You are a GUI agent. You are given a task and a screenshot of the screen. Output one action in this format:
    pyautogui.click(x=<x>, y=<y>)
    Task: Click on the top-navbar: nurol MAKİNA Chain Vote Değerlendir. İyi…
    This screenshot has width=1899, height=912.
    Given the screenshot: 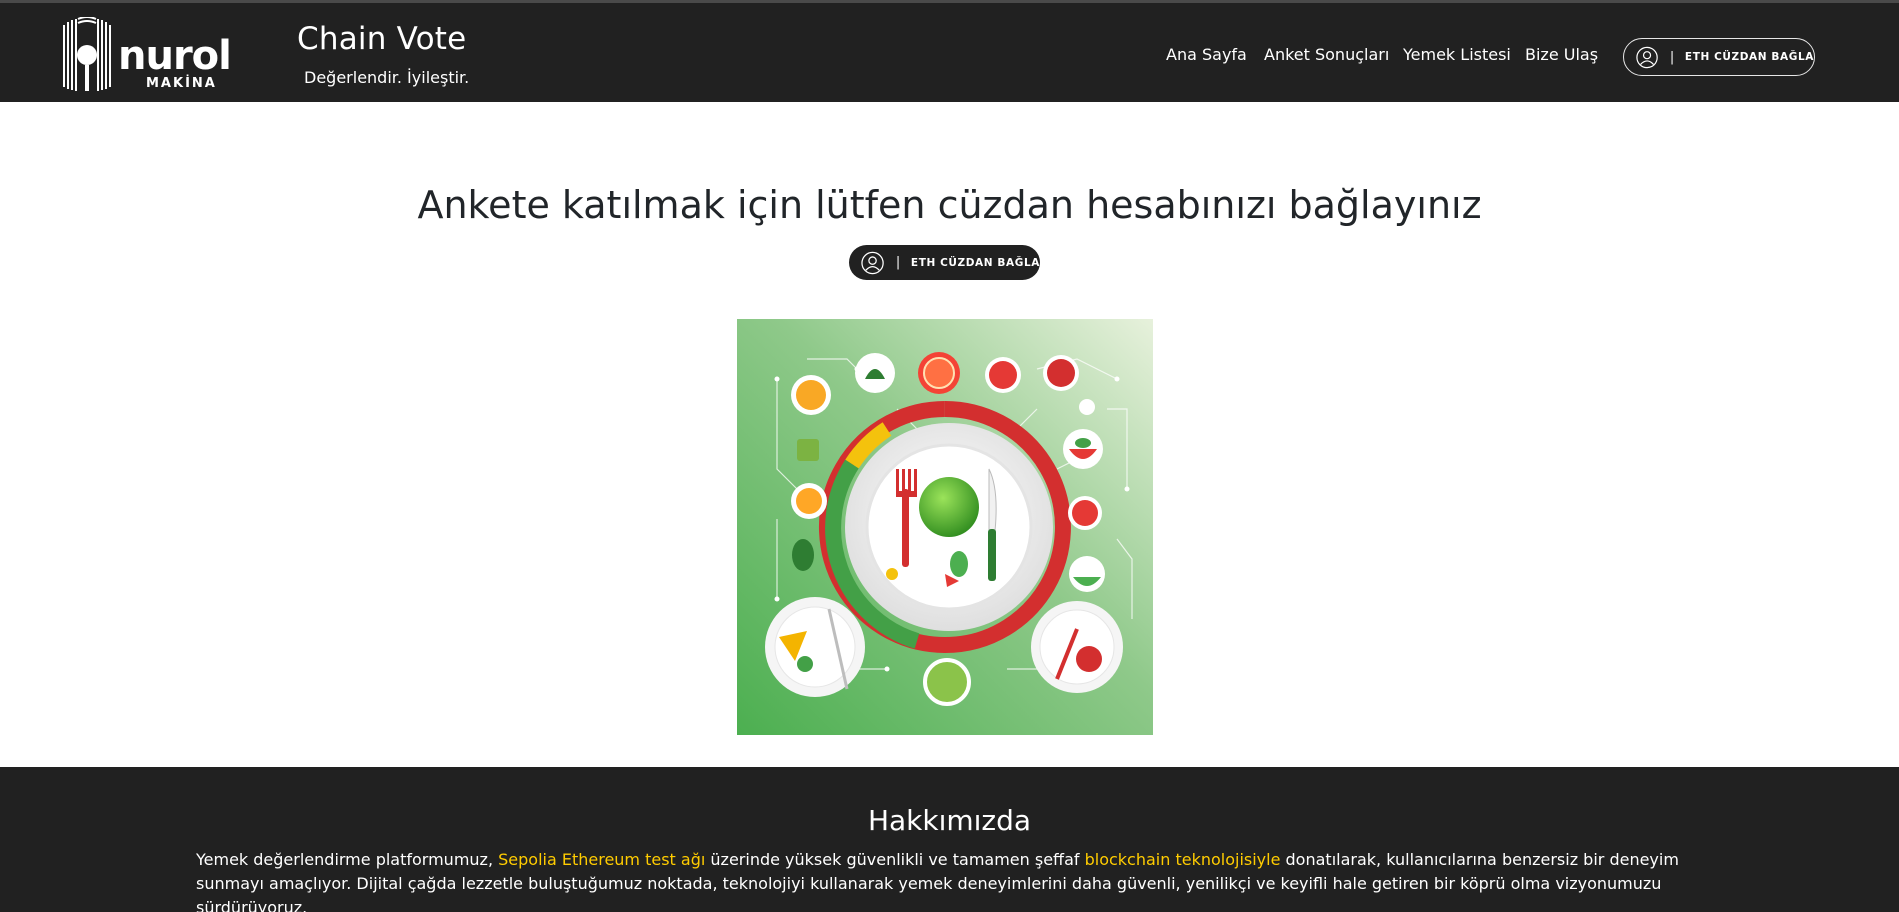 What is the action you would take?
    pyautogui.click(x=949, y=51)
    